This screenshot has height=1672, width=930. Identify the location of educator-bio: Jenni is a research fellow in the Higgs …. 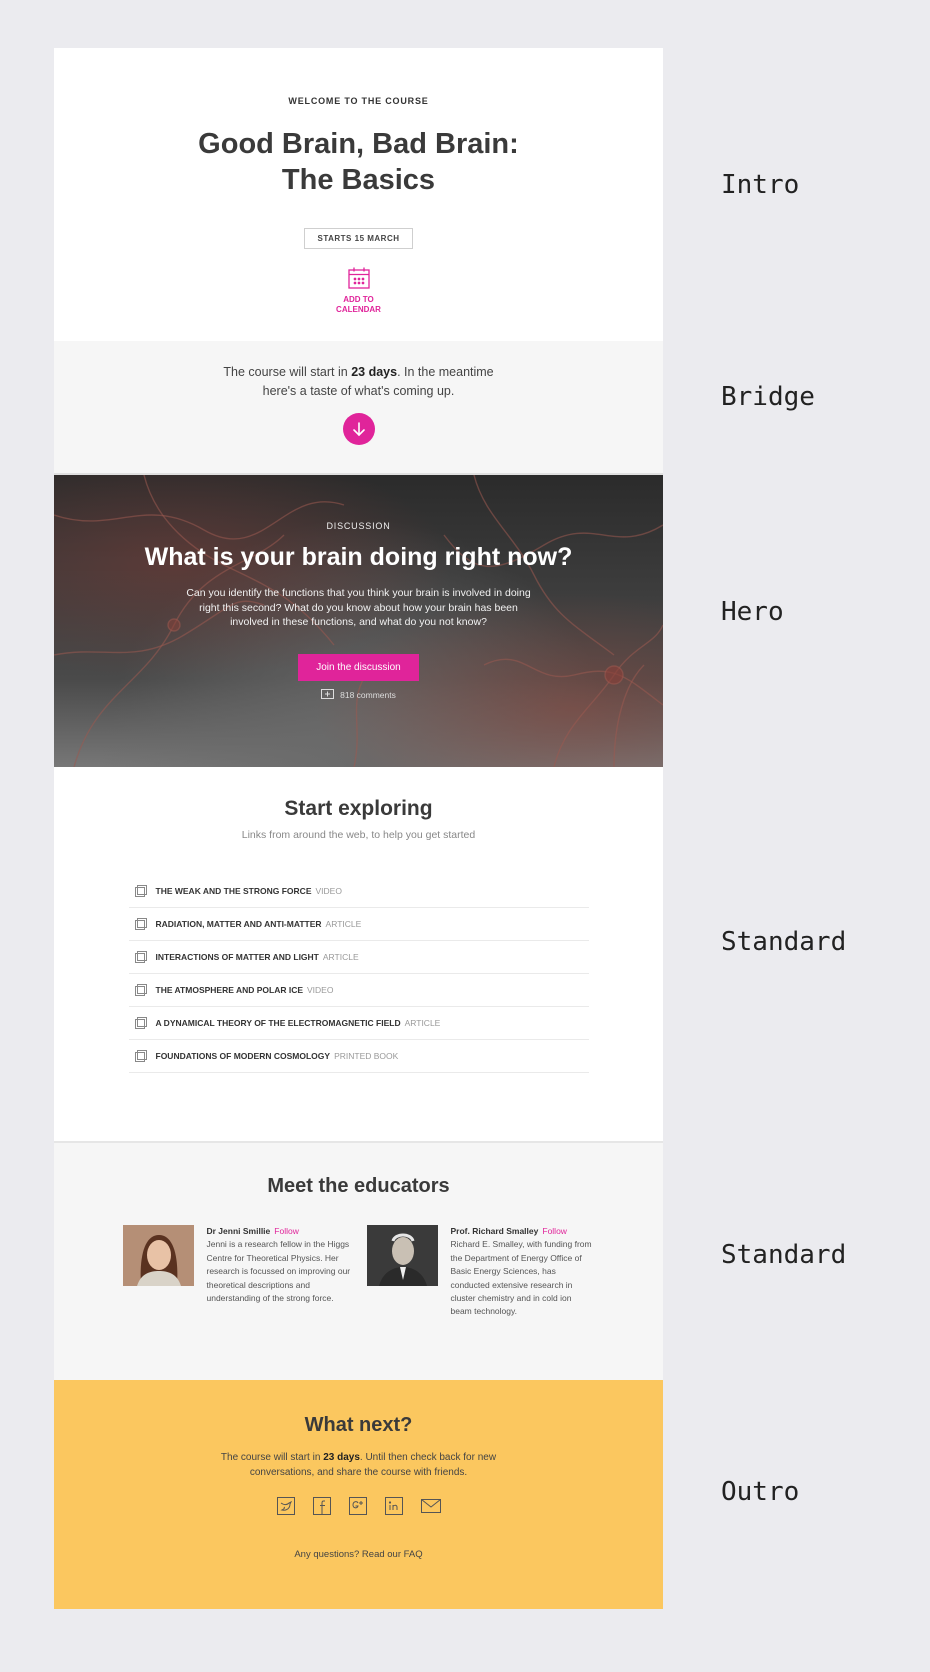
(278, 1271).